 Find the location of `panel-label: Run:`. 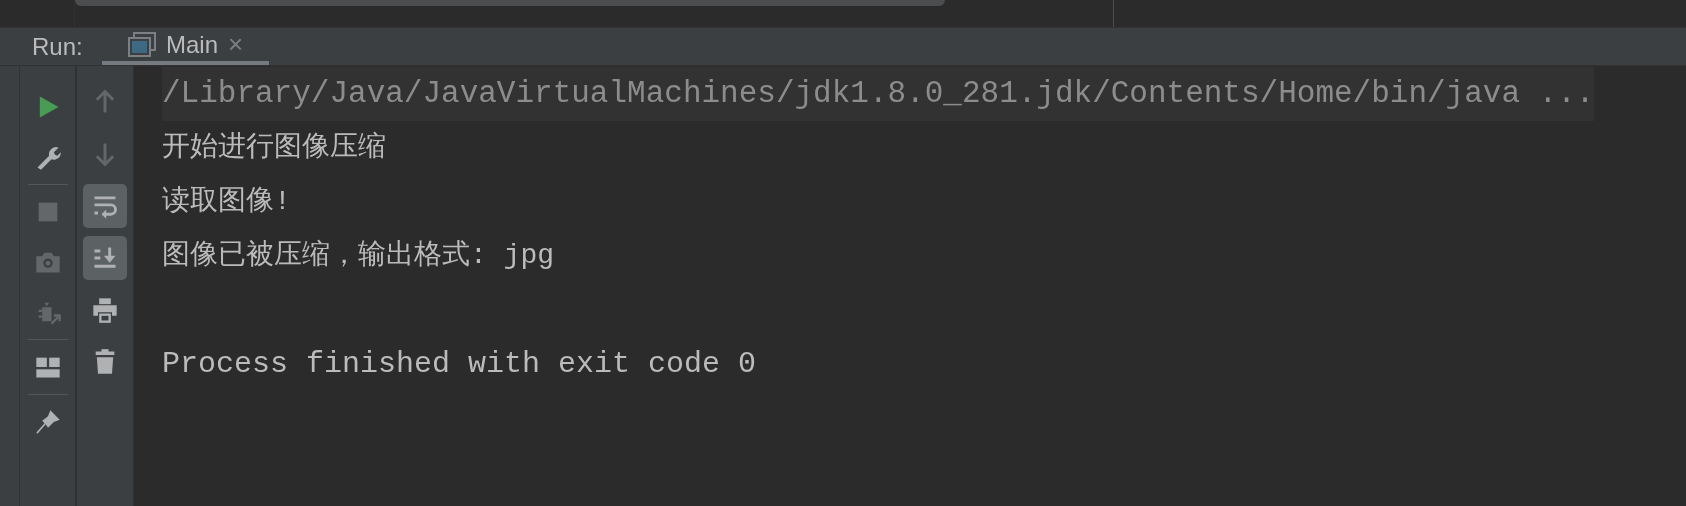

panel-label: Run: is located at coordinates (57, 46).